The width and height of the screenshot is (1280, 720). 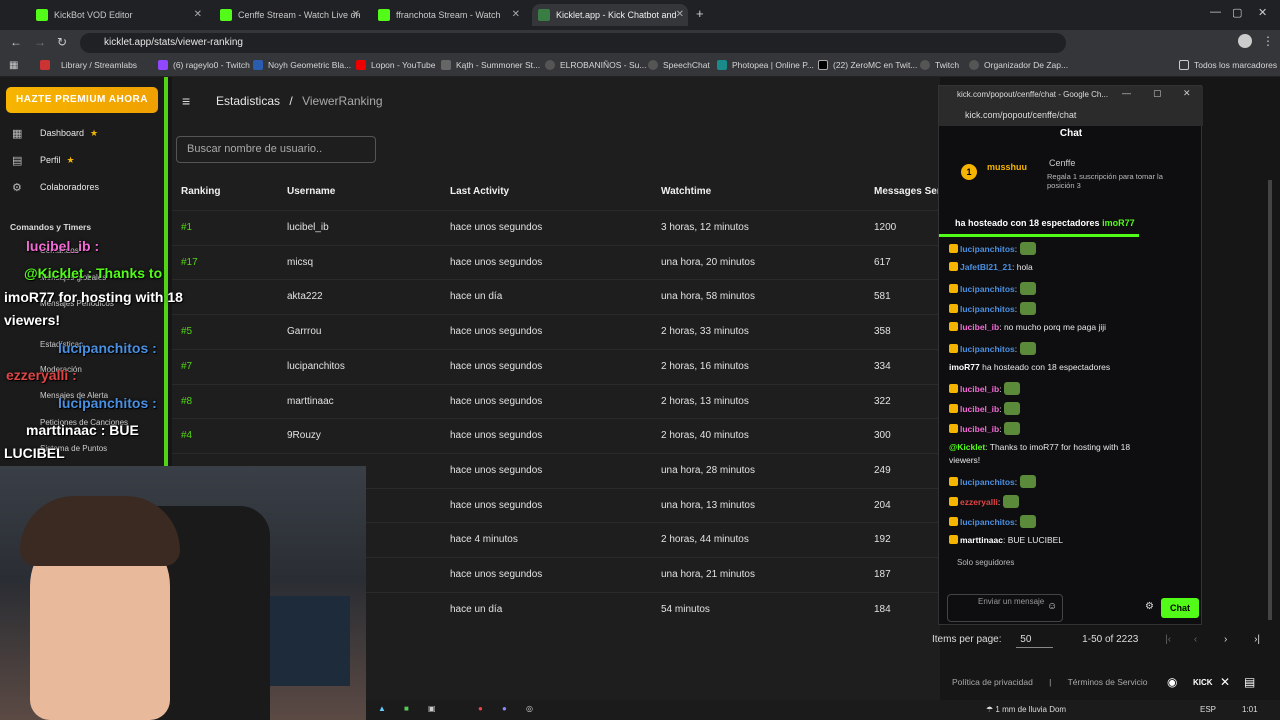 I want to click on prev-page-icon: ‹, so click(x=1195, y=639).